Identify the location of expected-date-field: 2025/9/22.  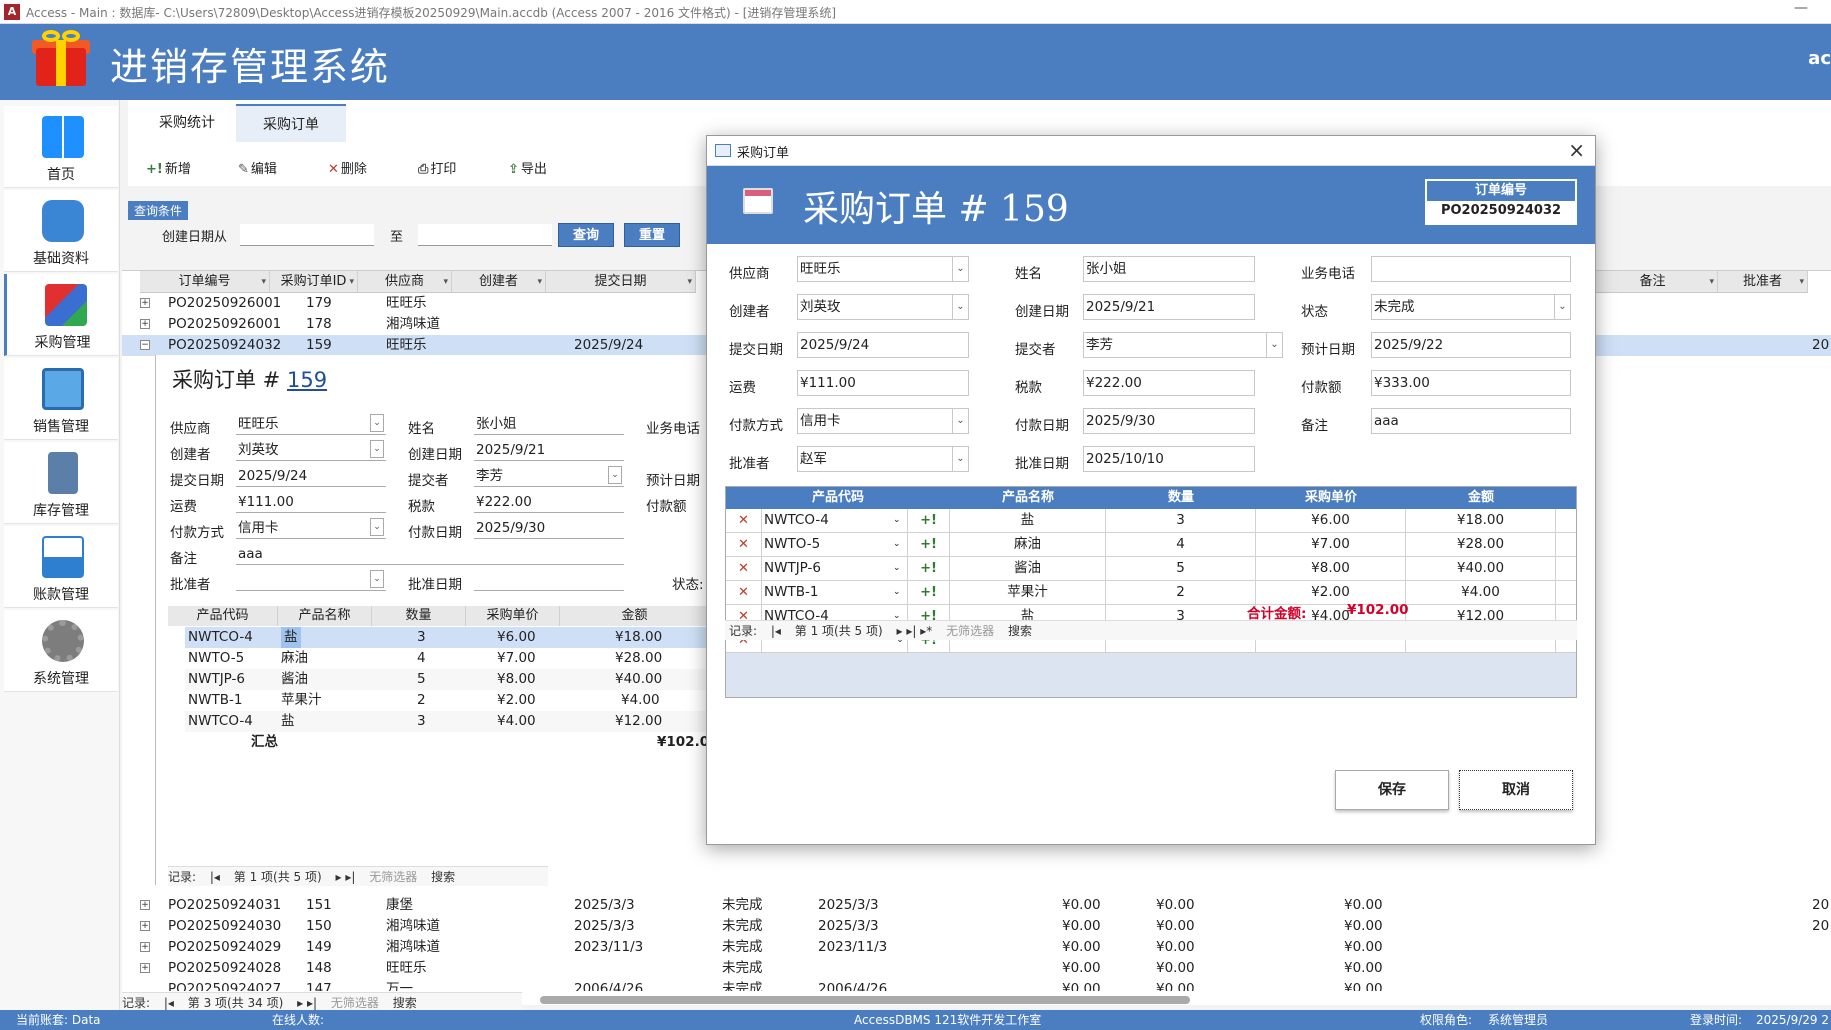
(1471, 345).